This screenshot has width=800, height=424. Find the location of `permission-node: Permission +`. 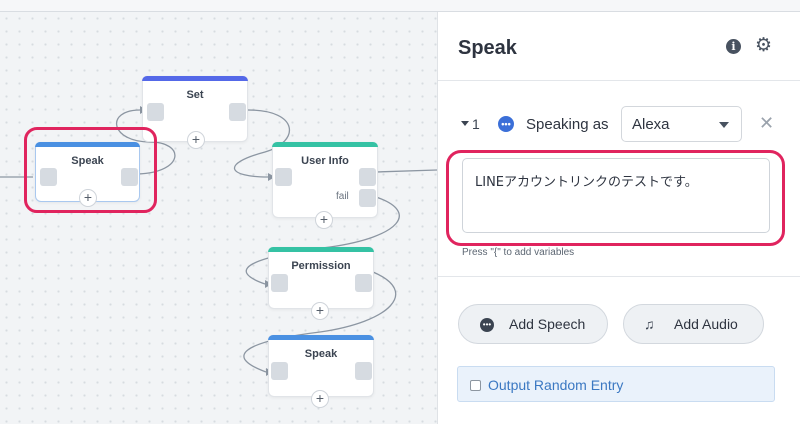

permission-node: Permission + is located at coordinates (321, 283).